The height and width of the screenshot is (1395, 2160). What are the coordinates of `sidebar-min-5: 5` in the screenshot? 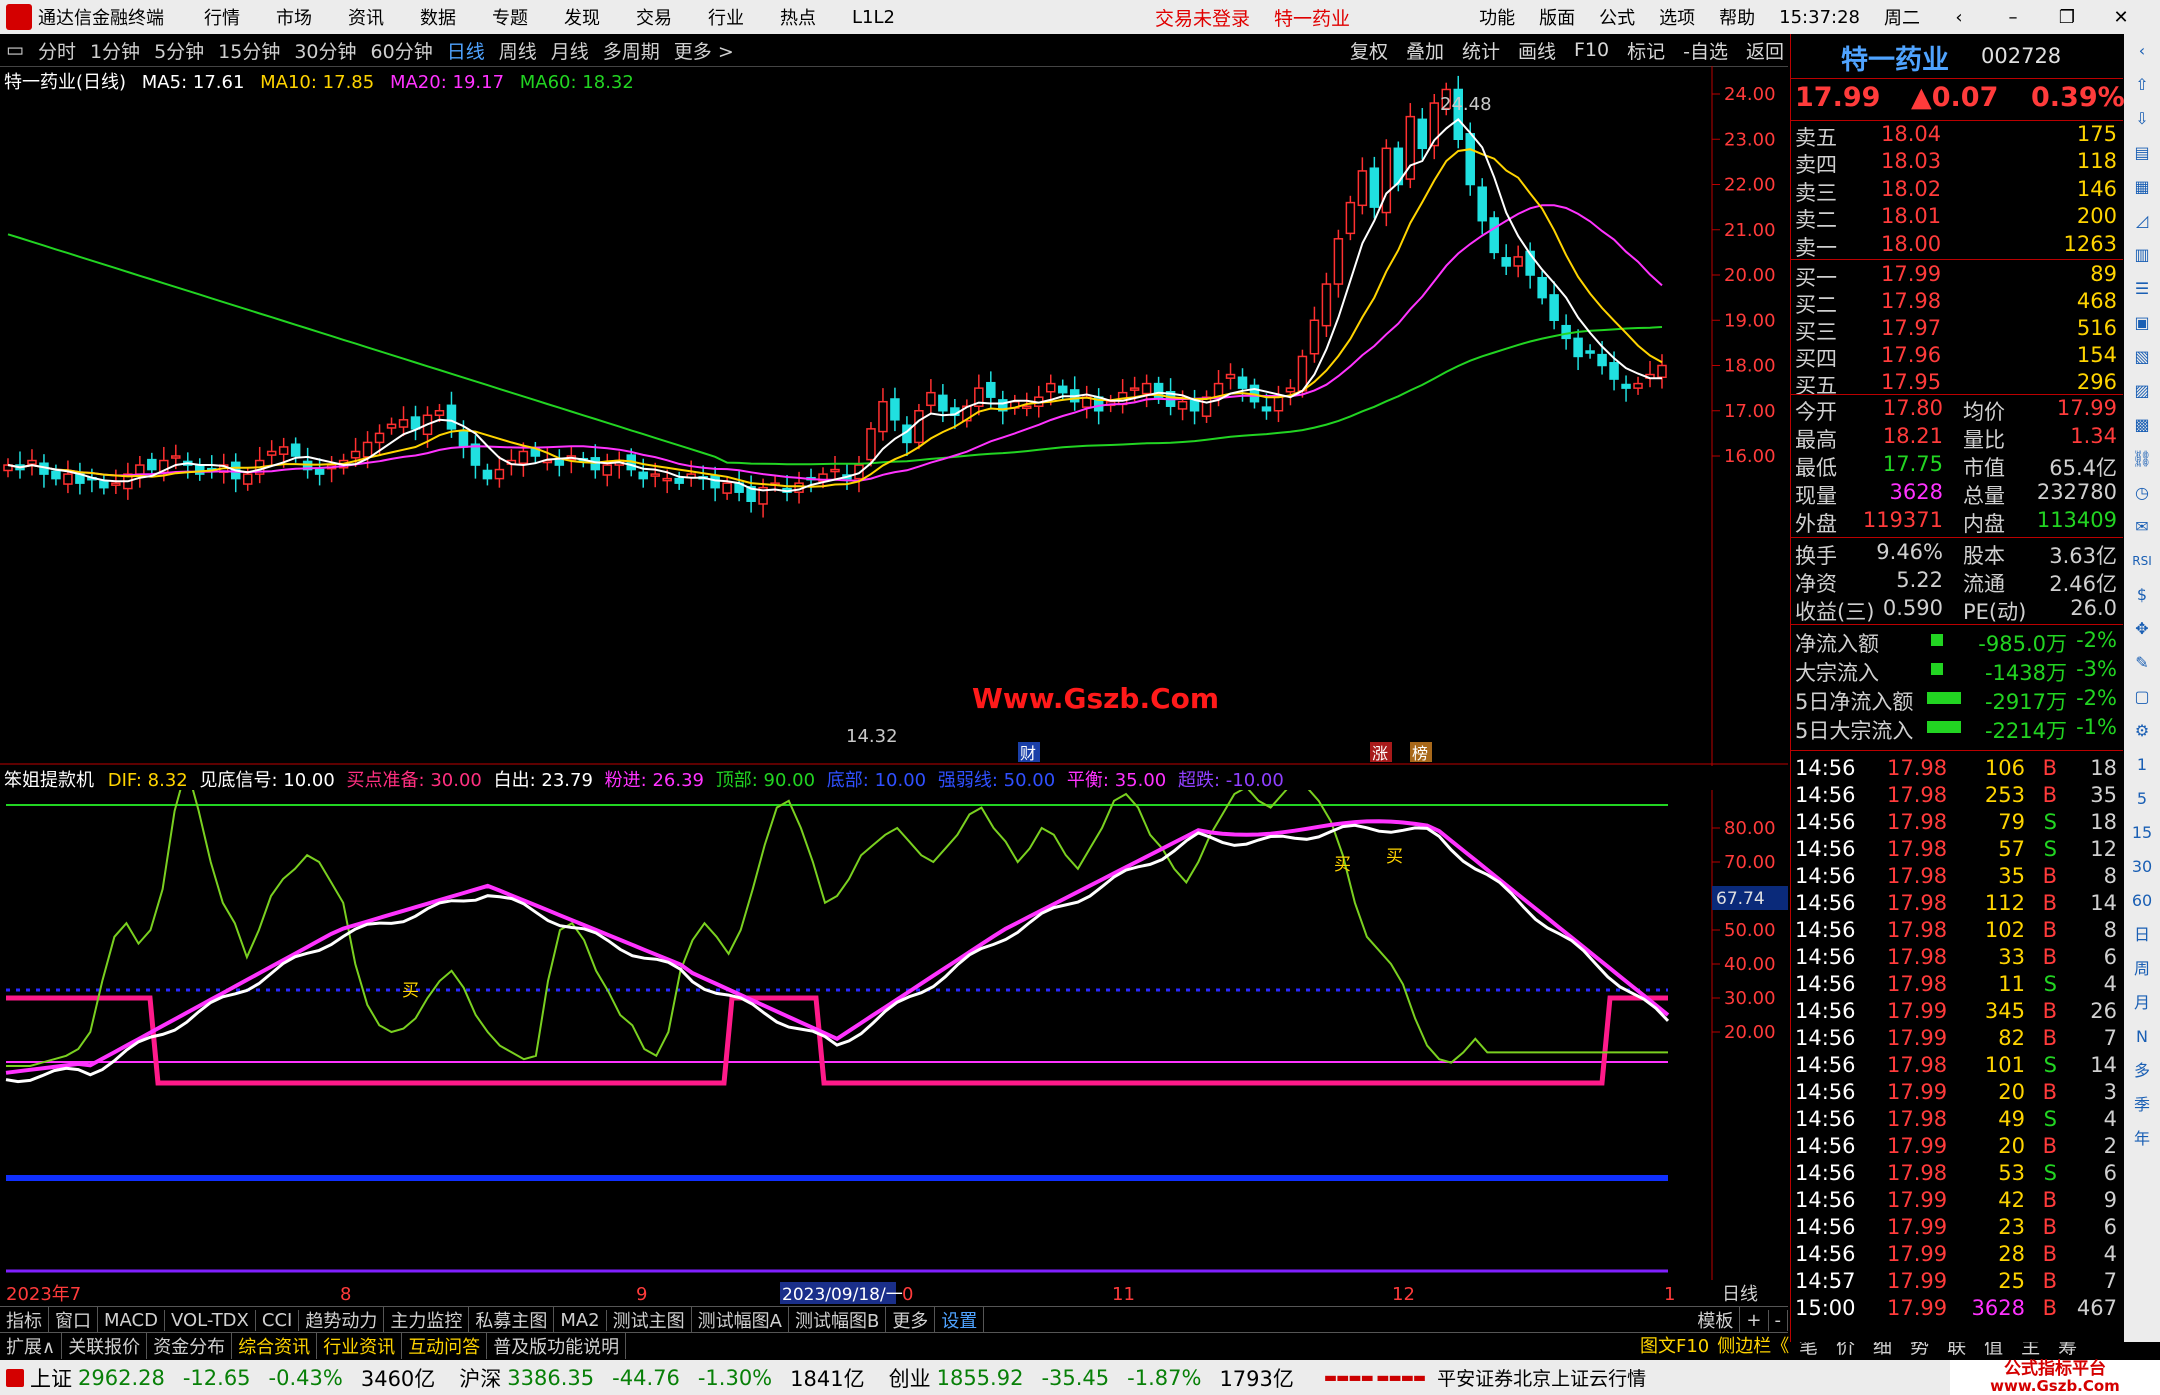 It's located at (2142, 799).